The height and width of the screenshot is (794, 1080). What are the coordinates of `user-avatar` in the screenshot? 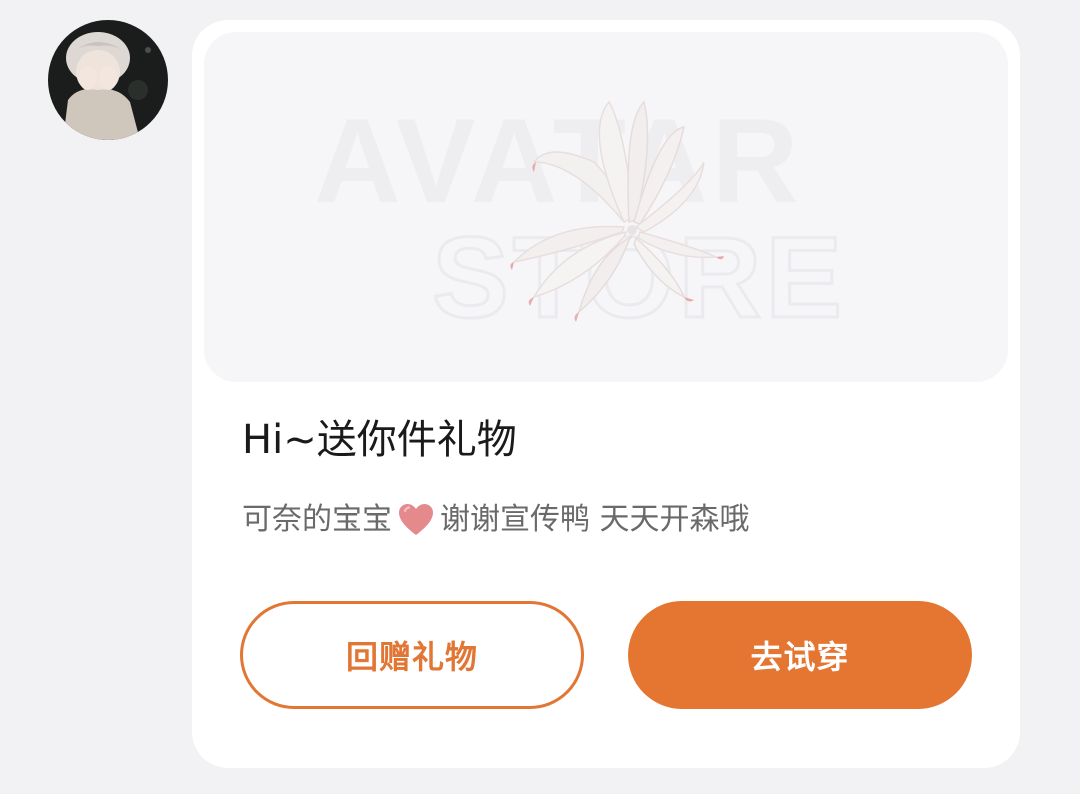 It's located at (108, 80).